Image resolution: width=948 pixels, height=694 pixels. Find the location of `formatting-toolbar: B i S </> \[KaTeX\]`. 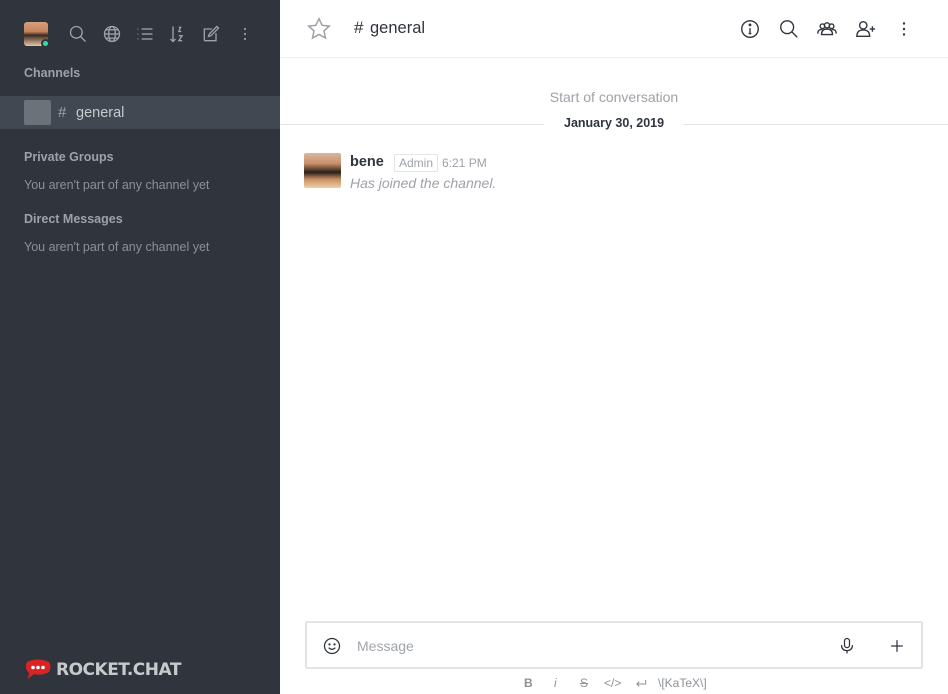

formatting-toolbar: B i S </> \[KaTeX\] is located at coordinates (614, 684).